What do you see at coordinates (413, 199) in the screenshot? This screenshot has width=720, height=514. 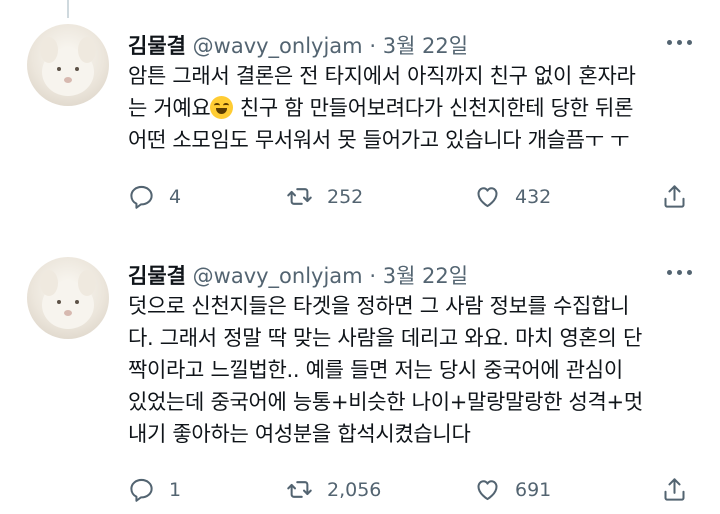 I see `tweet-actions: 4 252 432` at bounding box center [413, 199].